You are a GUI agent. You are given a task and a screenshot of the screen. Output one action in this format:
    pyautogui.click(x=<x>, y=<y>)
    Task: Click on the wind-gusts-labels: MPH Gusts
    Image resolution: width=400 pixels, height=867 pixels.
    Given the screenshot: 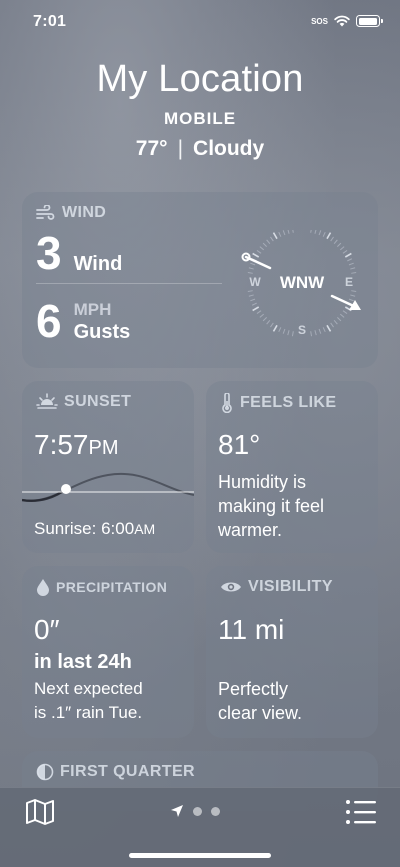 What is the action you would take?
    pyautogui.click(x=102, y=322)
    